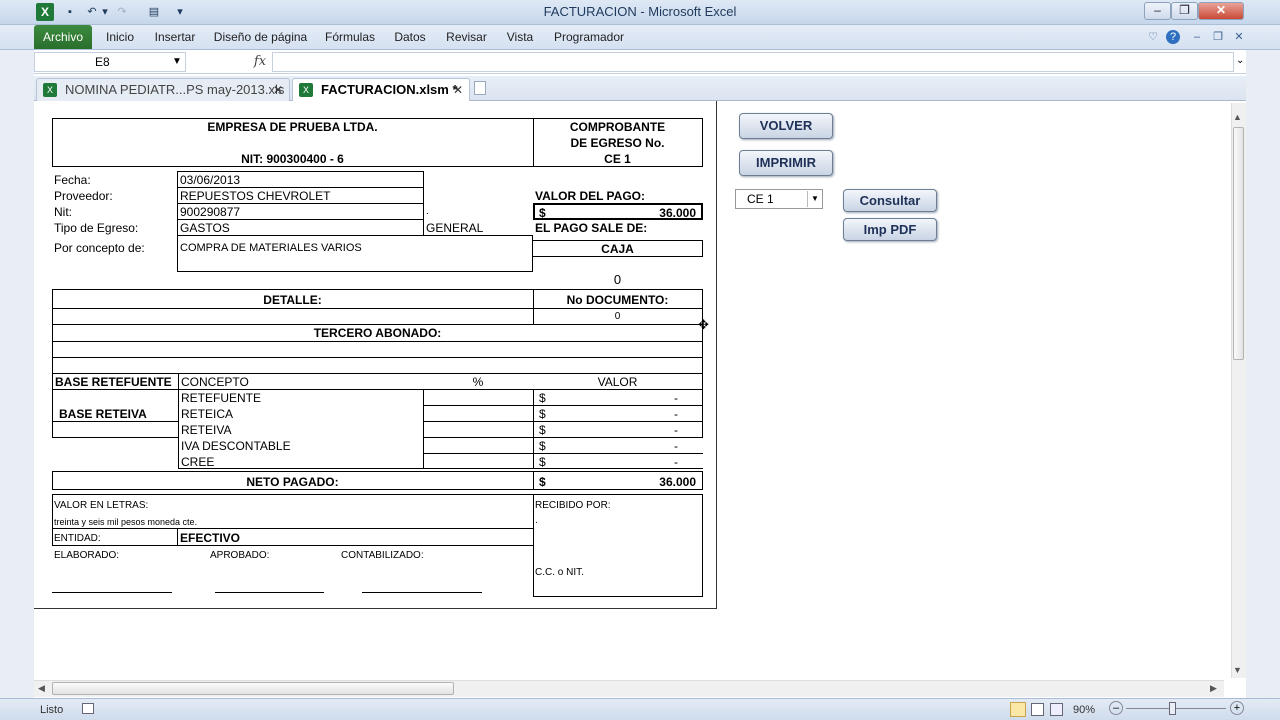 This screenshot has height=720, width=1280. What do you see at coordinates (1263, 375) in the screenshot?
I see `right-frame` at bounding box center [1263, 375].